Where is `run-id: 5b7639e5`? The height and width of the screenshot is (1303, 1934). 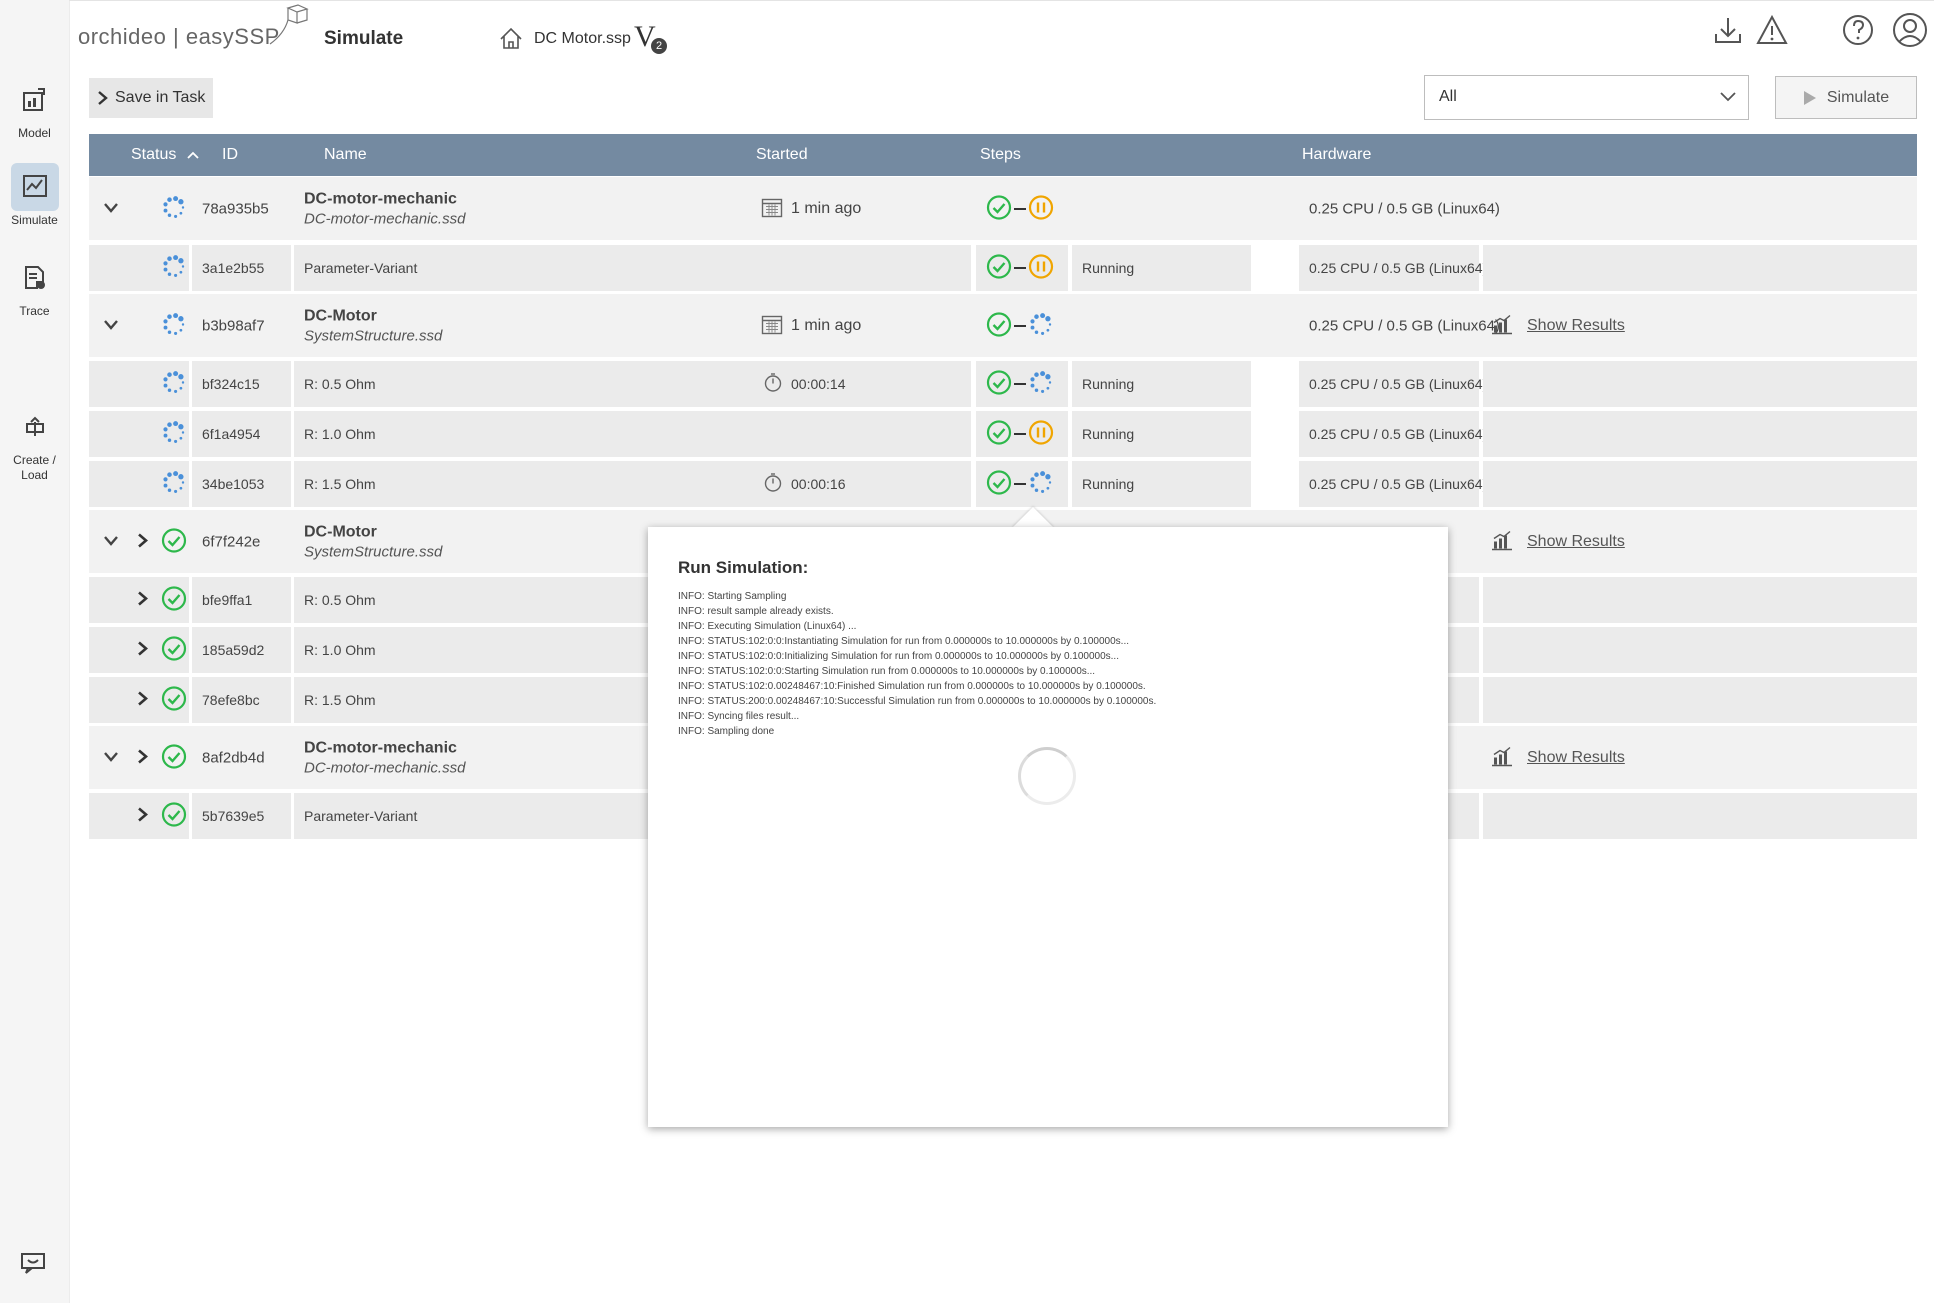
run-id: 5b7639e5 is located at coordinates (233, 816).